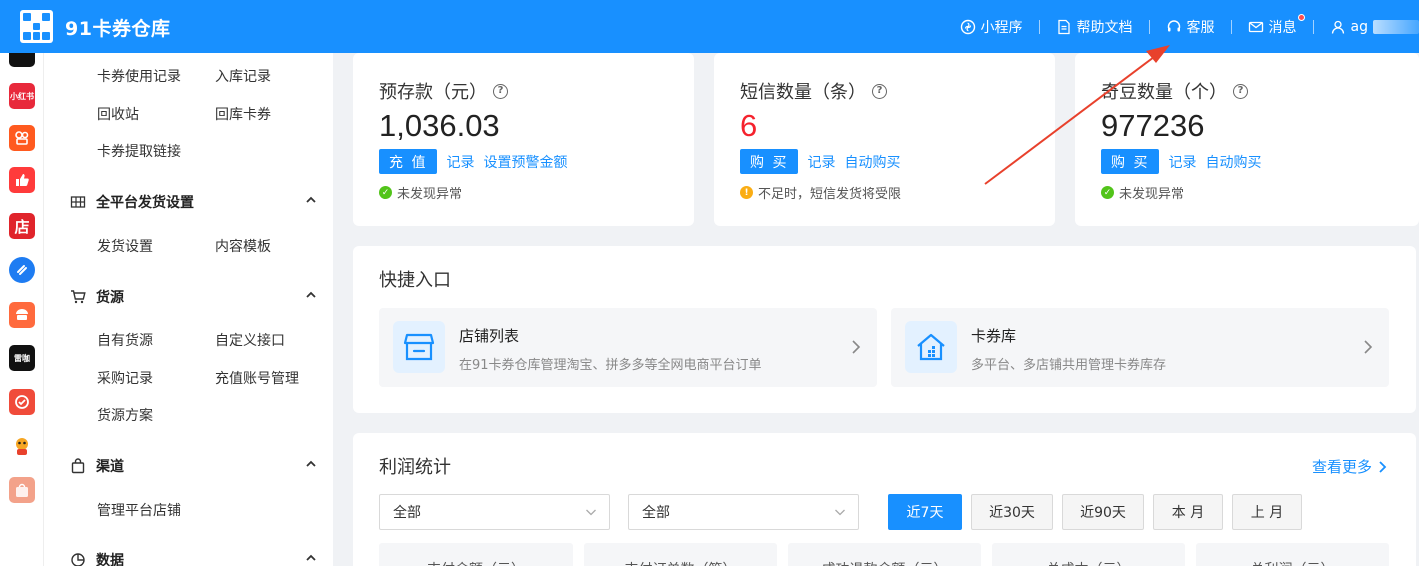  Describe the element at coordinates (78, 466) in the screenshot. I see `bag-icon` at that location.